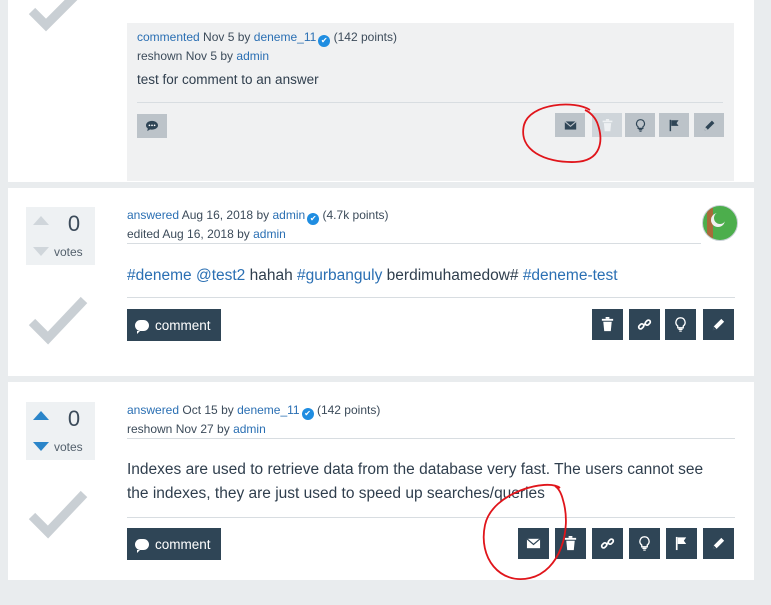  What do you see at coordinates (228, 79) in the screenshot?
I see `comment-text: test for comment to an answer` at bounding box center [228, 79].